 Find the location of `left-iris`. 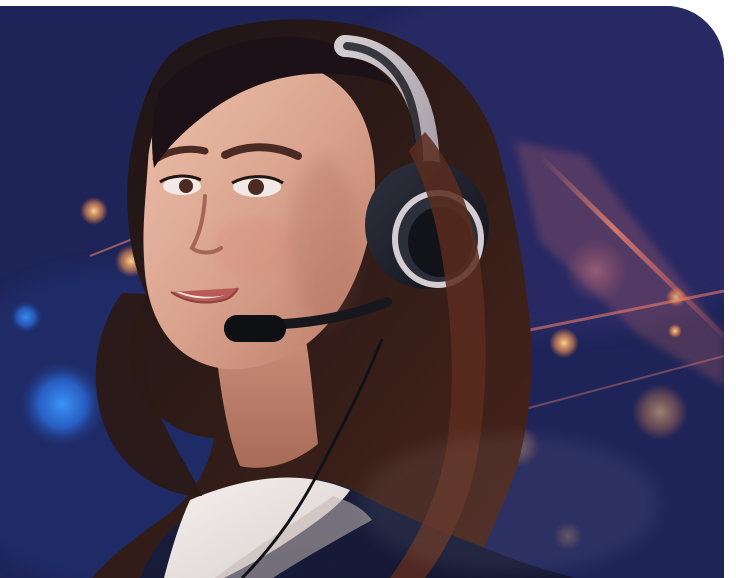

left-iris is located at coordinates (186, 186).